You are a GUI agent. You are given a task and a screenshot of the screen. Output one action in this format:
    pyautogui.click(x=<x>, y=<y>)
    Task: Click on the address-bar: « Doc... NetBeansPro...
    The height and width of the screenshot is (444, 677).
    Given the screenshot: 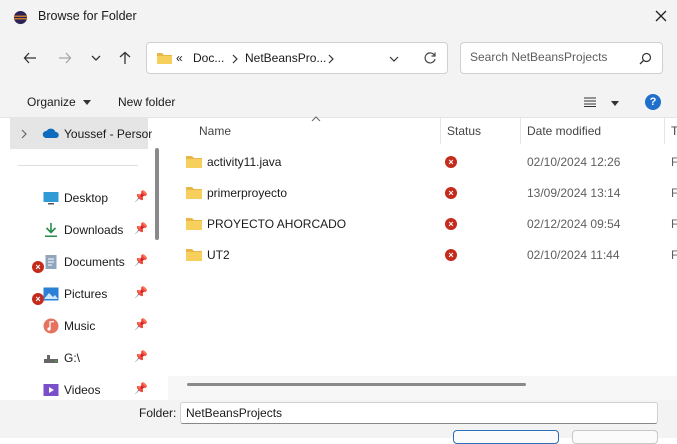 What is the action you would take?
    pyautogui.click(x=297, y=58)
    